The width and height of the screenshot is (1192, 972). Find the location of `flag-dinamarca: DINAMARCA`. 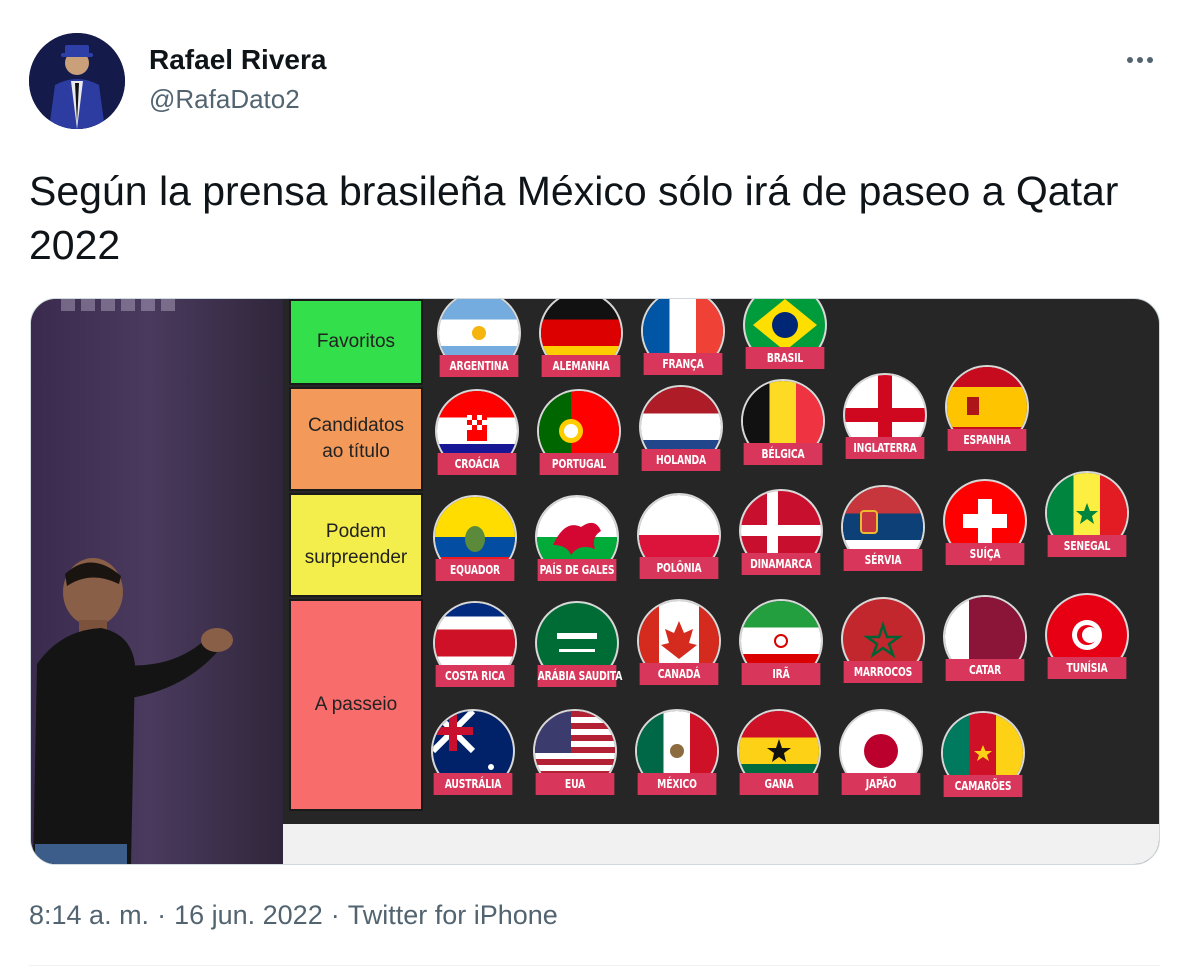

flag-dinamarca: DINAMARCA is located at coordinates (781, 539).